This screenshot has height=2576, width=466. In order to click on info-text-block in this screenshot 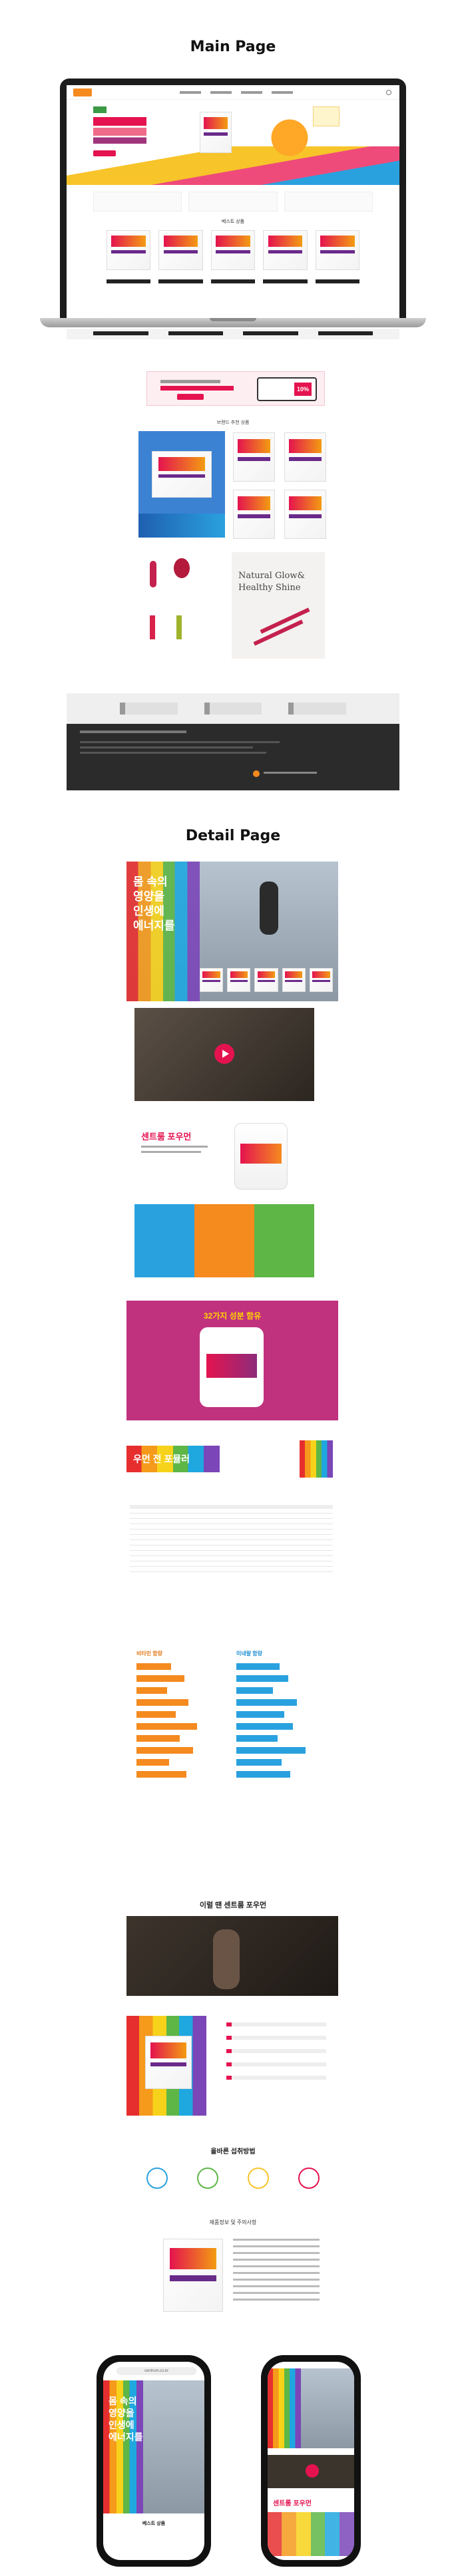, I will do `click(276, 2275)`.